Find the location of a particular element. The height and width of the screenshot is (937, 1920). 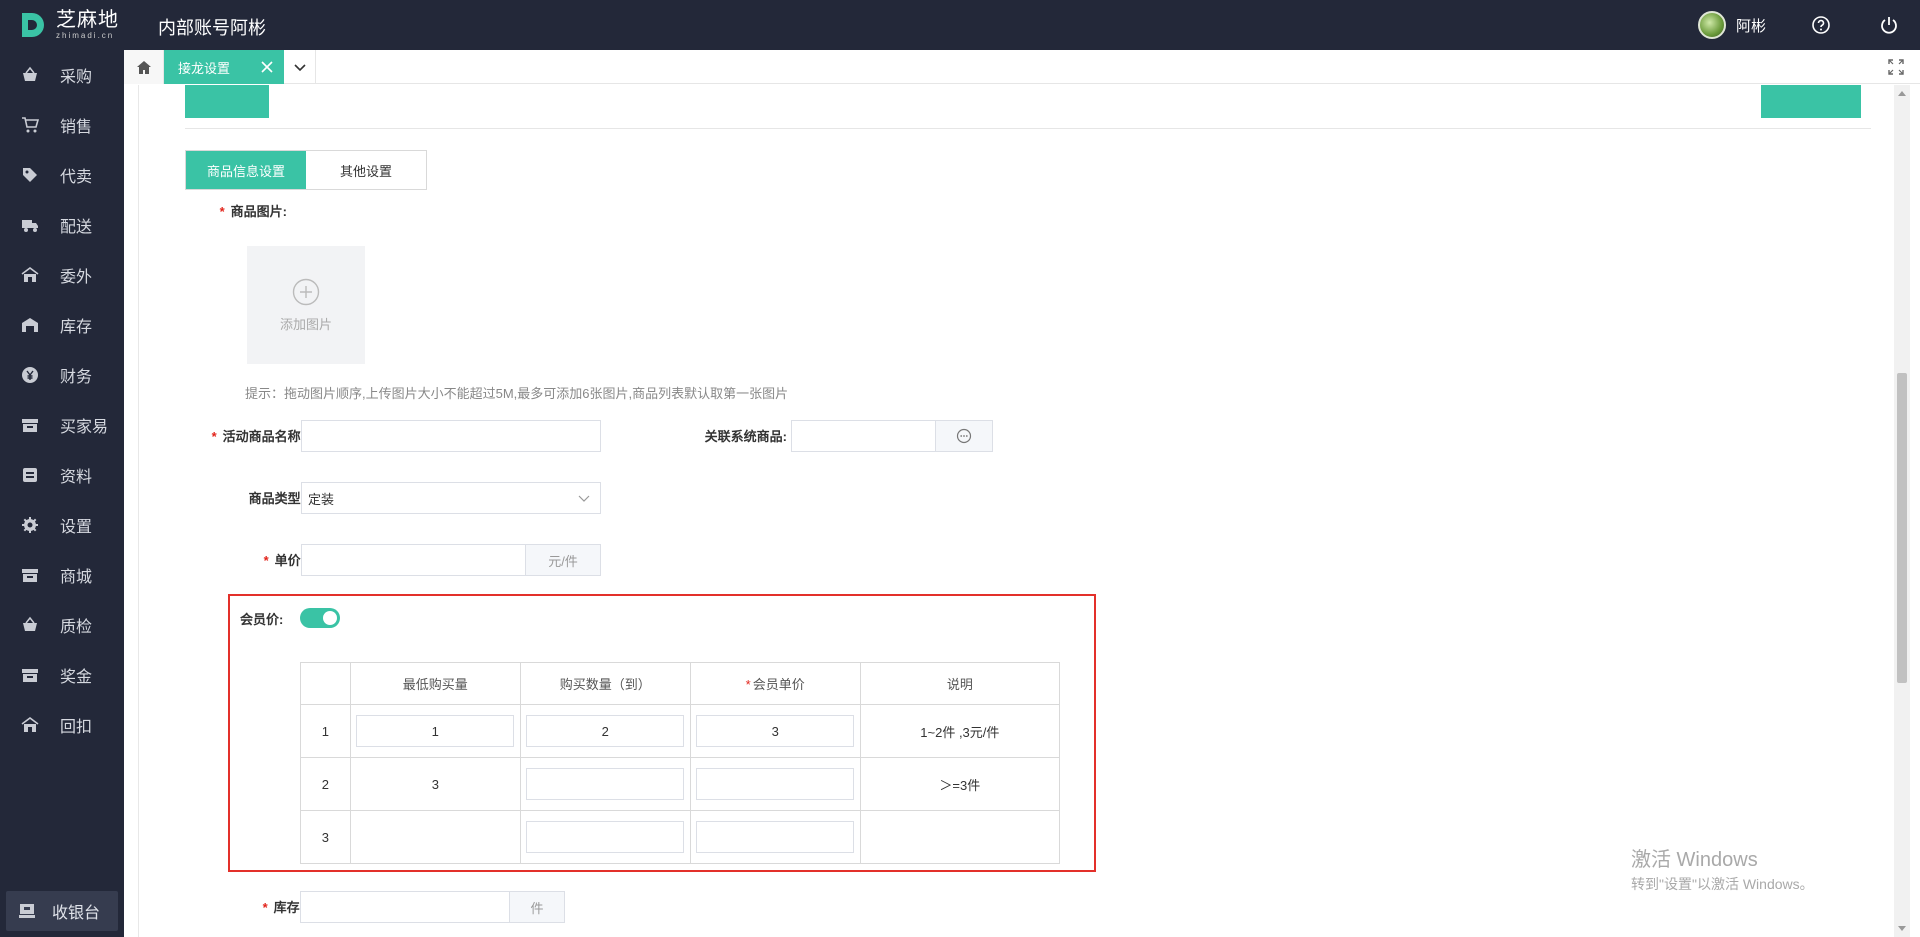

scrollbar is located at coordinates (1902, 511).